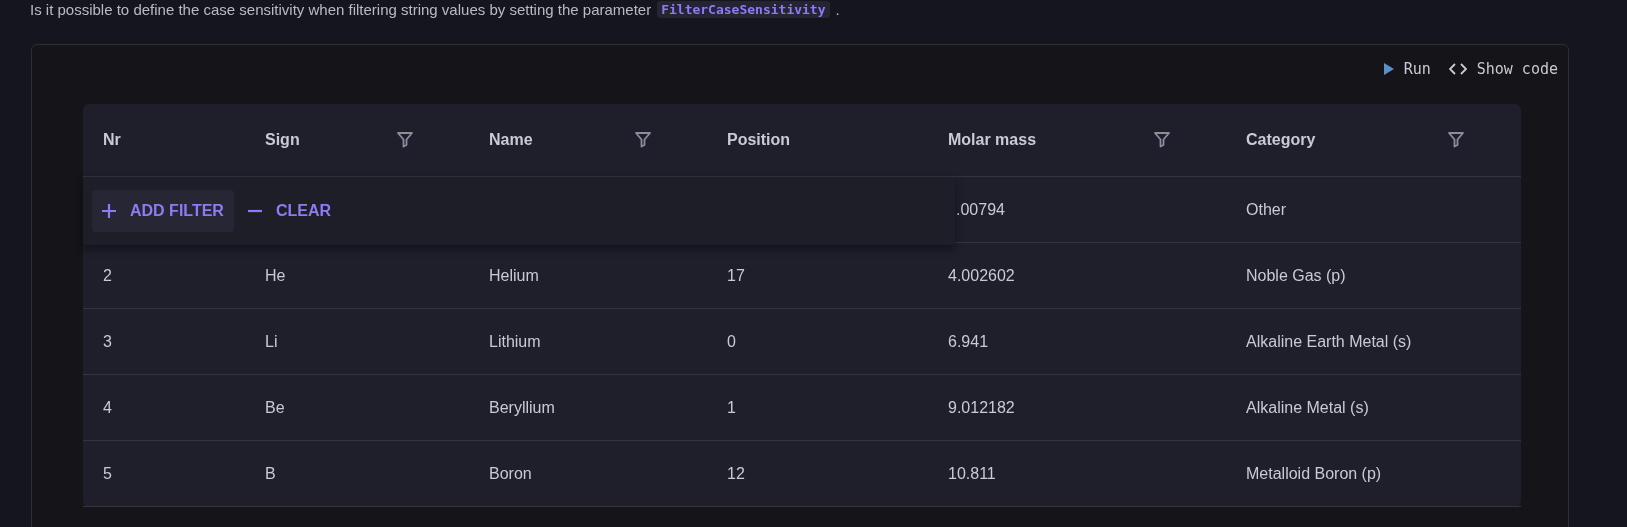 The image size is (1627, 527). Describe the element at coordinates (1307, 407) in the screenshot. I see `table-cell: Alkaline Metal (s)` at that location.